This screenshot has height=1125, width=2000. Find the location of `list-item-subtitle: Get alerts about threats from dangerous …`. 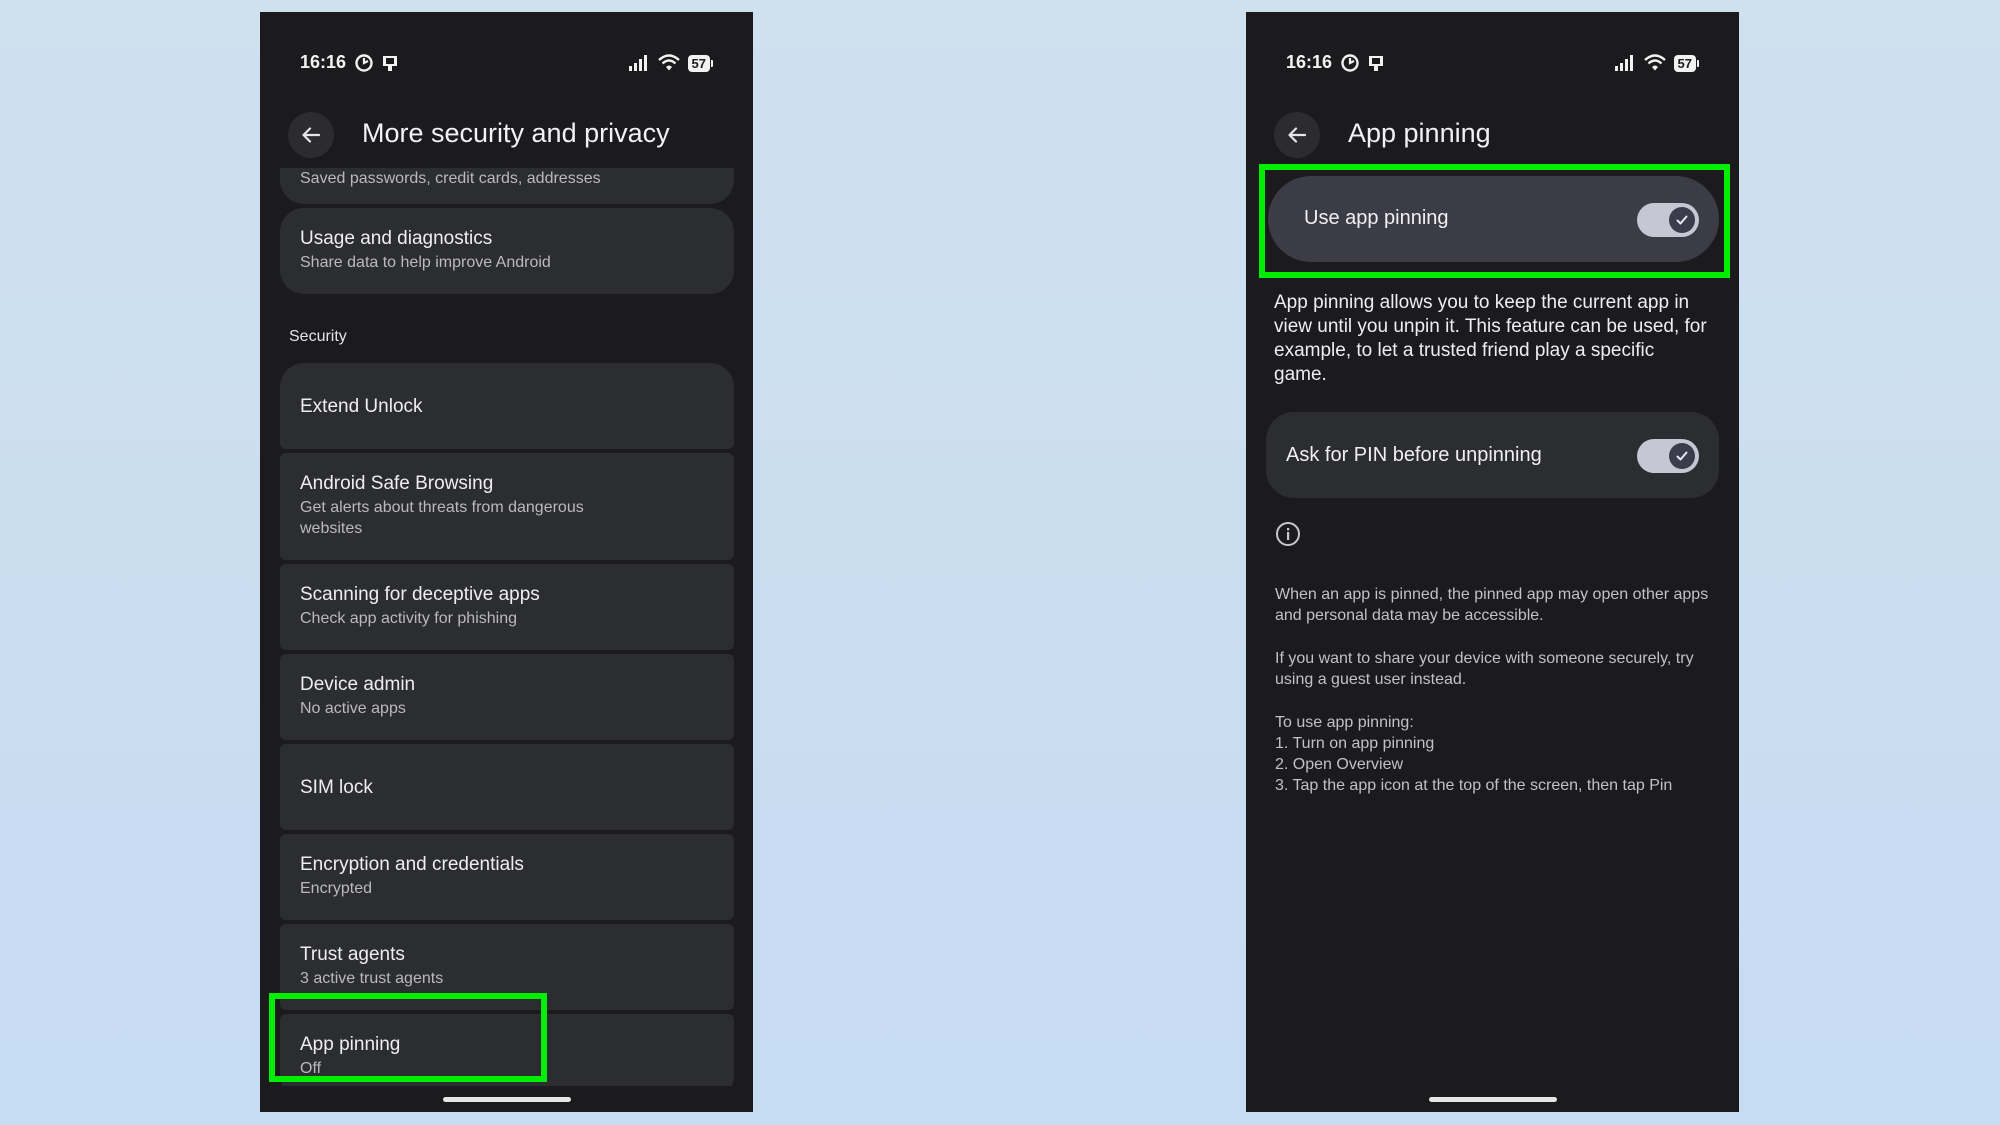

list-item-subtitle: Get alerts about threats from dangerous … is located at coordinates (442, 518).